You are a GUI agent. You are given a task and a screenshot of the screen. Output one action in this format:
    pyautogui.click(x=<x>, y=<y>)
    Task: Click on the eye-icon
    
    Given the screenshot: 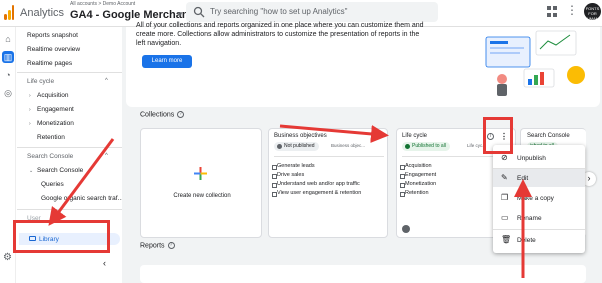 What is the action you would take?
    pyautogui.click(x=407, y=146)
    